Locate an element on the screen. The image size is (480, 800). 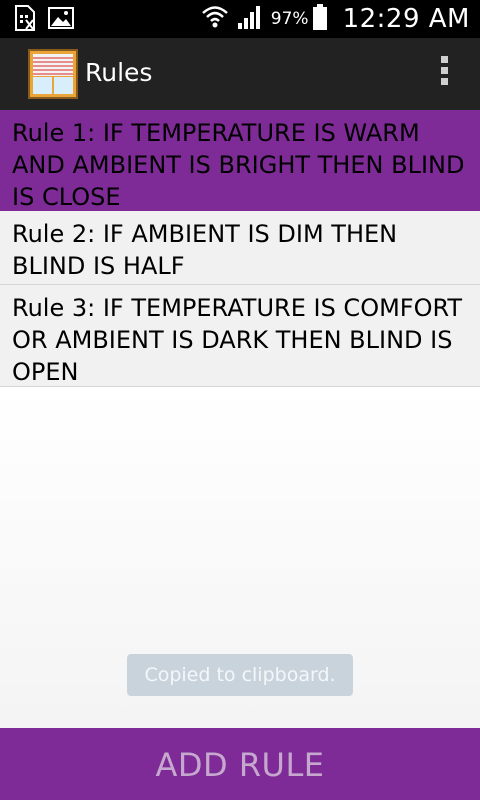
window-blind-icon is located at coordinates (53, 74).